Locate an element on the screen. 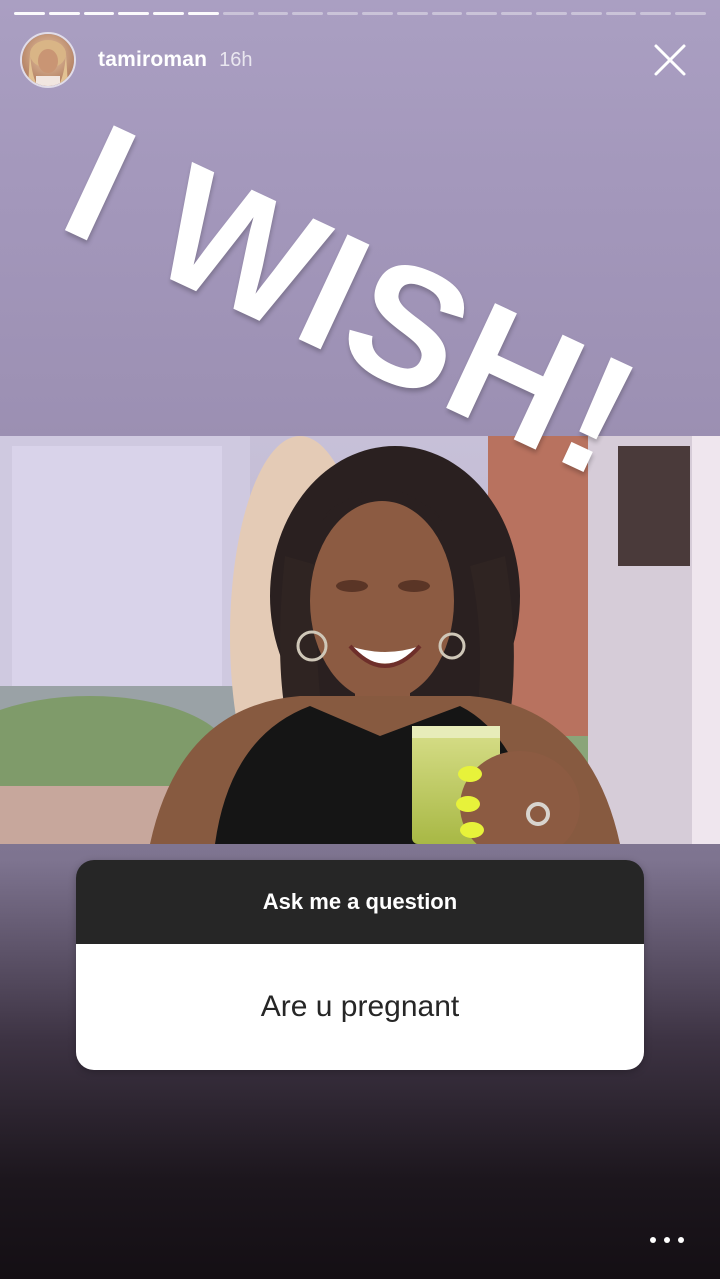 The width and height of the screenshot is (720, 1279). more-options-button is located at coordinates (667, 1240).